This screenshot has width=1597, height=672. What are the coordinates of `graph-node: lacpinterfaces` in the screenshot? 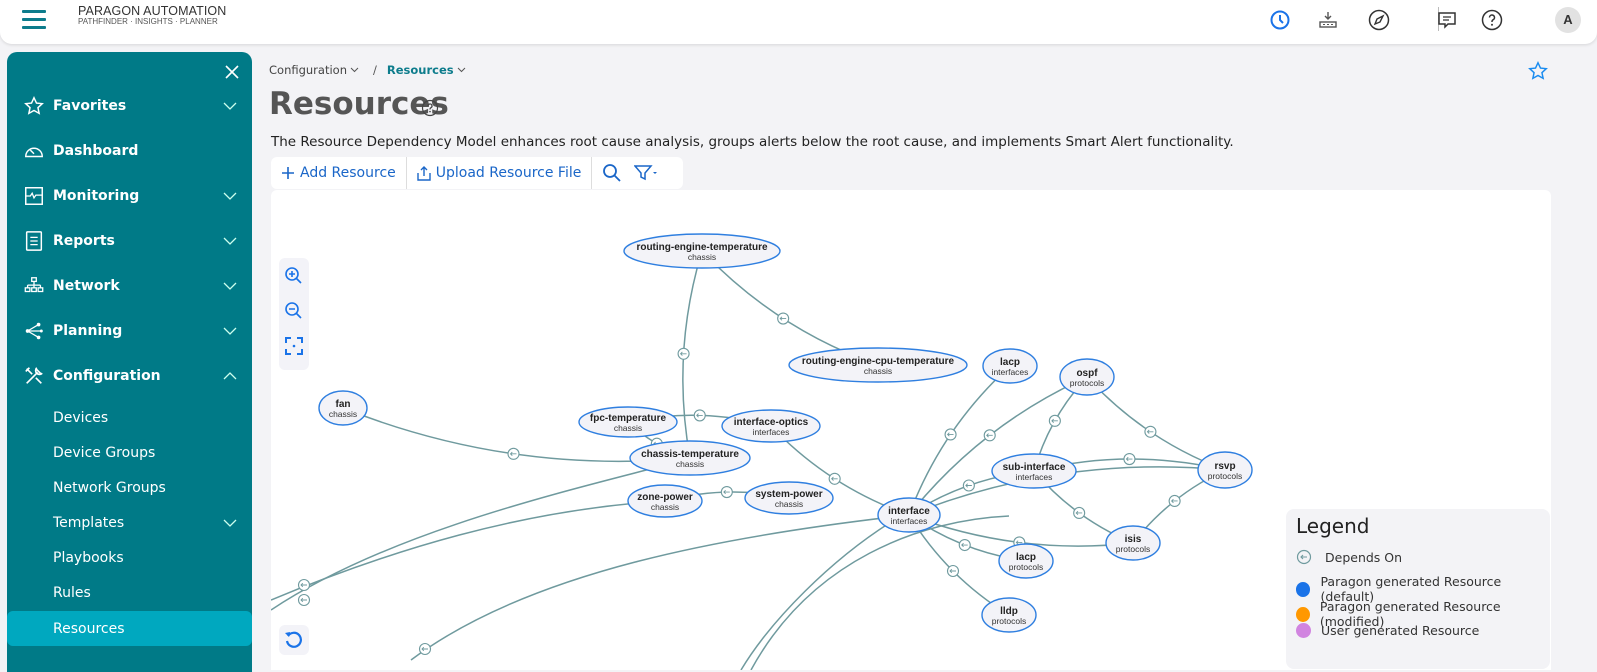 It's located at (1010, 366).